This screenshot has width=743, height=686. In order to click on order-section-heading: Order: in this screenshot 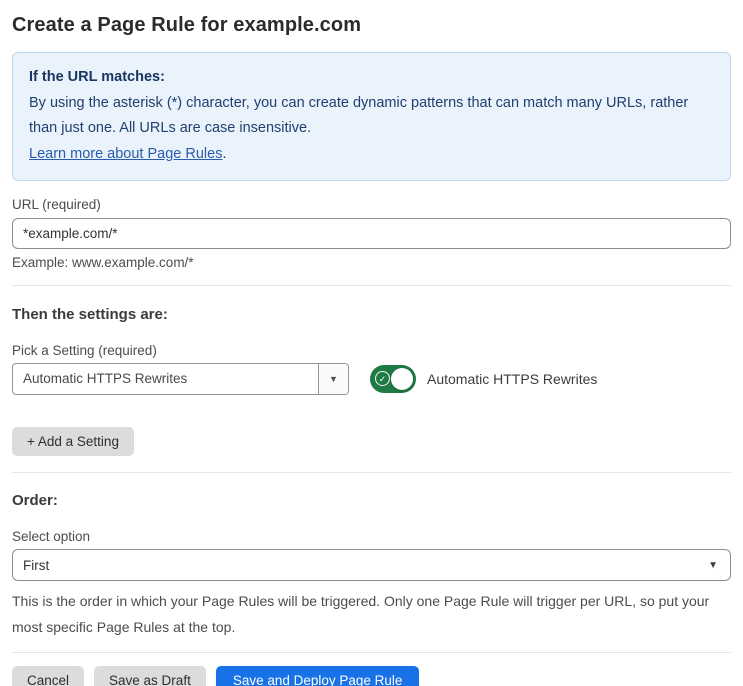, I will do `click(35, 500)`.